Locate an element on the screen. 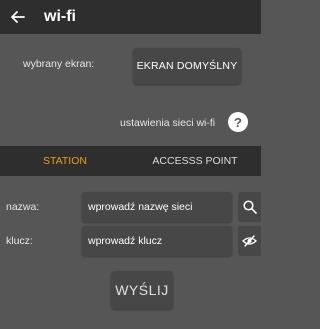  eye-off-icon is located at coordinates (249, 241).